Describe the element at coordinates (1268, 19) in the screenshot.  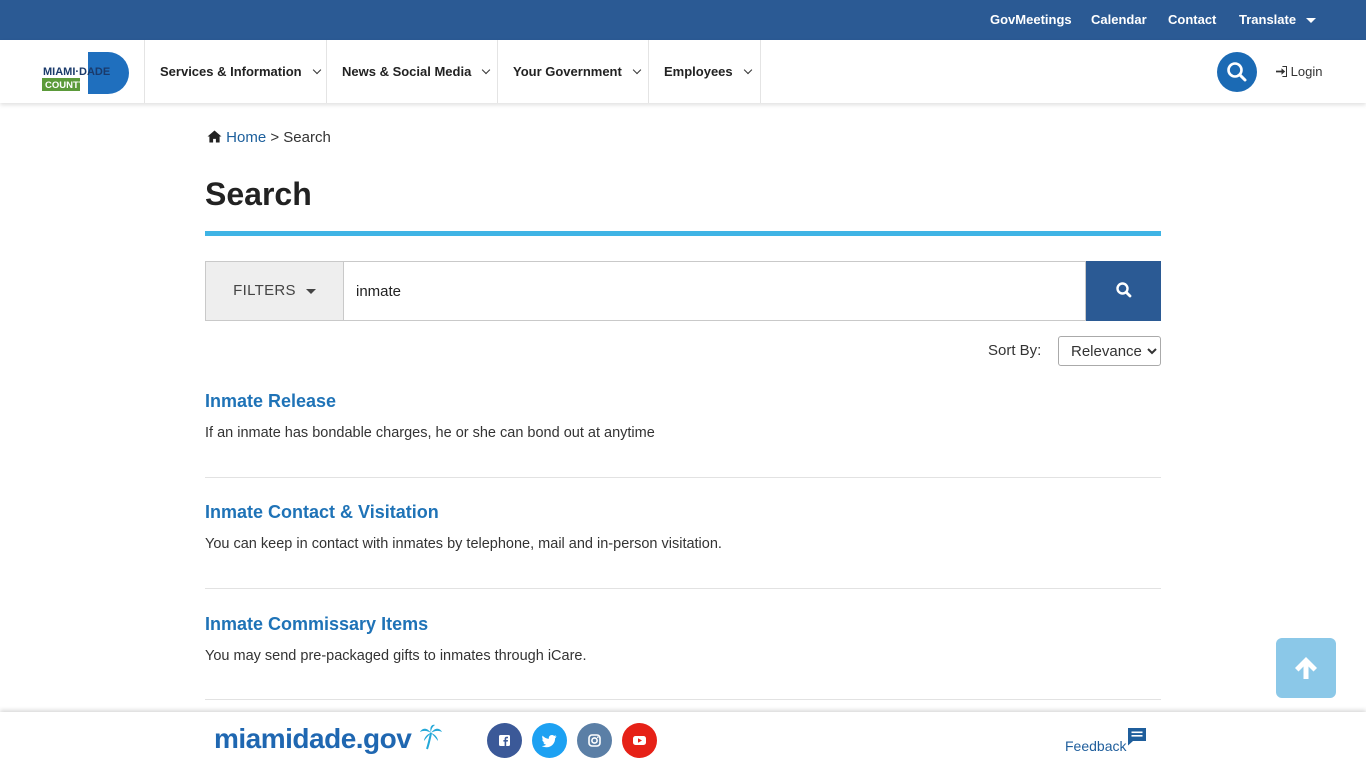
I see `translate-label: Translate` at that location.